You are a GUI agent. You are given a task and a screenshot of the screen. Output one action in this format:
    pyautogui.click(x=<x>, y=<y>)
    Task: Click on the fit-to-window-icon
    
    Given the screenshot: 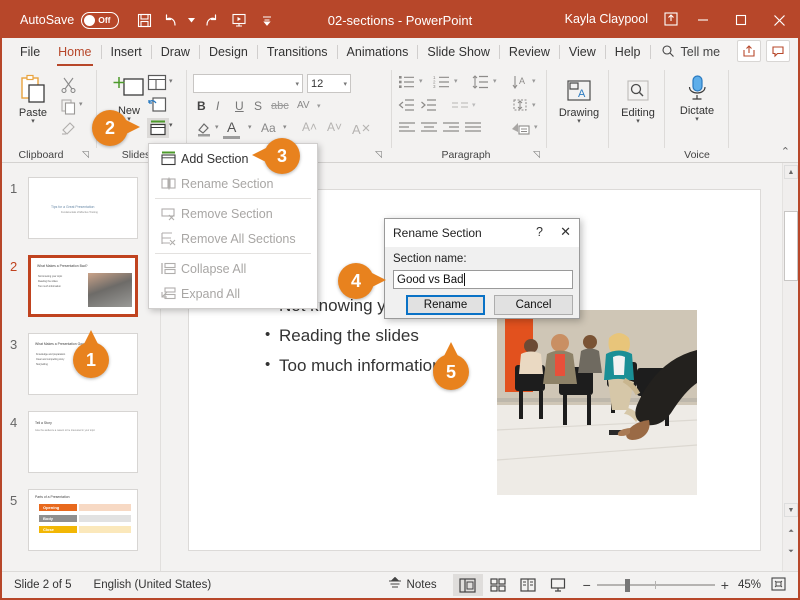 What is the action you would take?
    pyautogui.click(x=778, y=585)
    